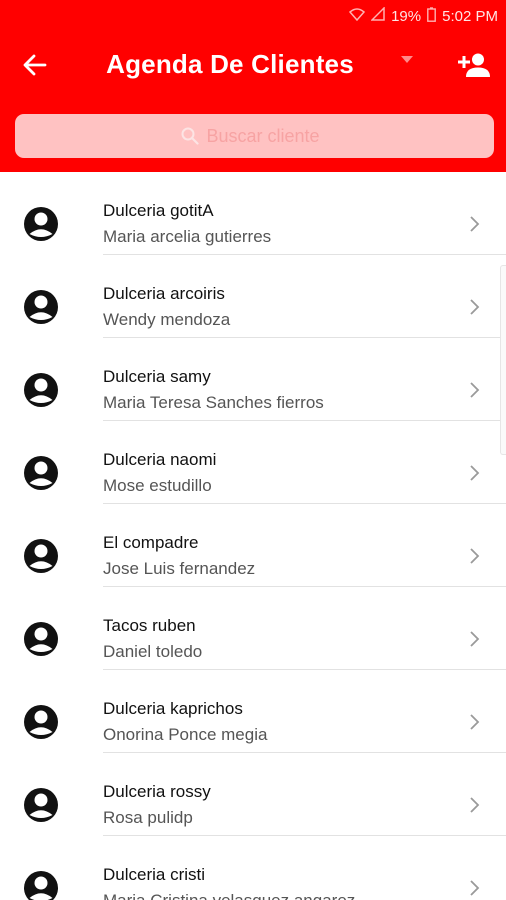 Image resolution: width=506 pixels, height=900 pixels. Describe the element at coordinates (213, 402) in the screenshot. I see `client-contact-name: Maria Teresa Sanches fierros` at that location.